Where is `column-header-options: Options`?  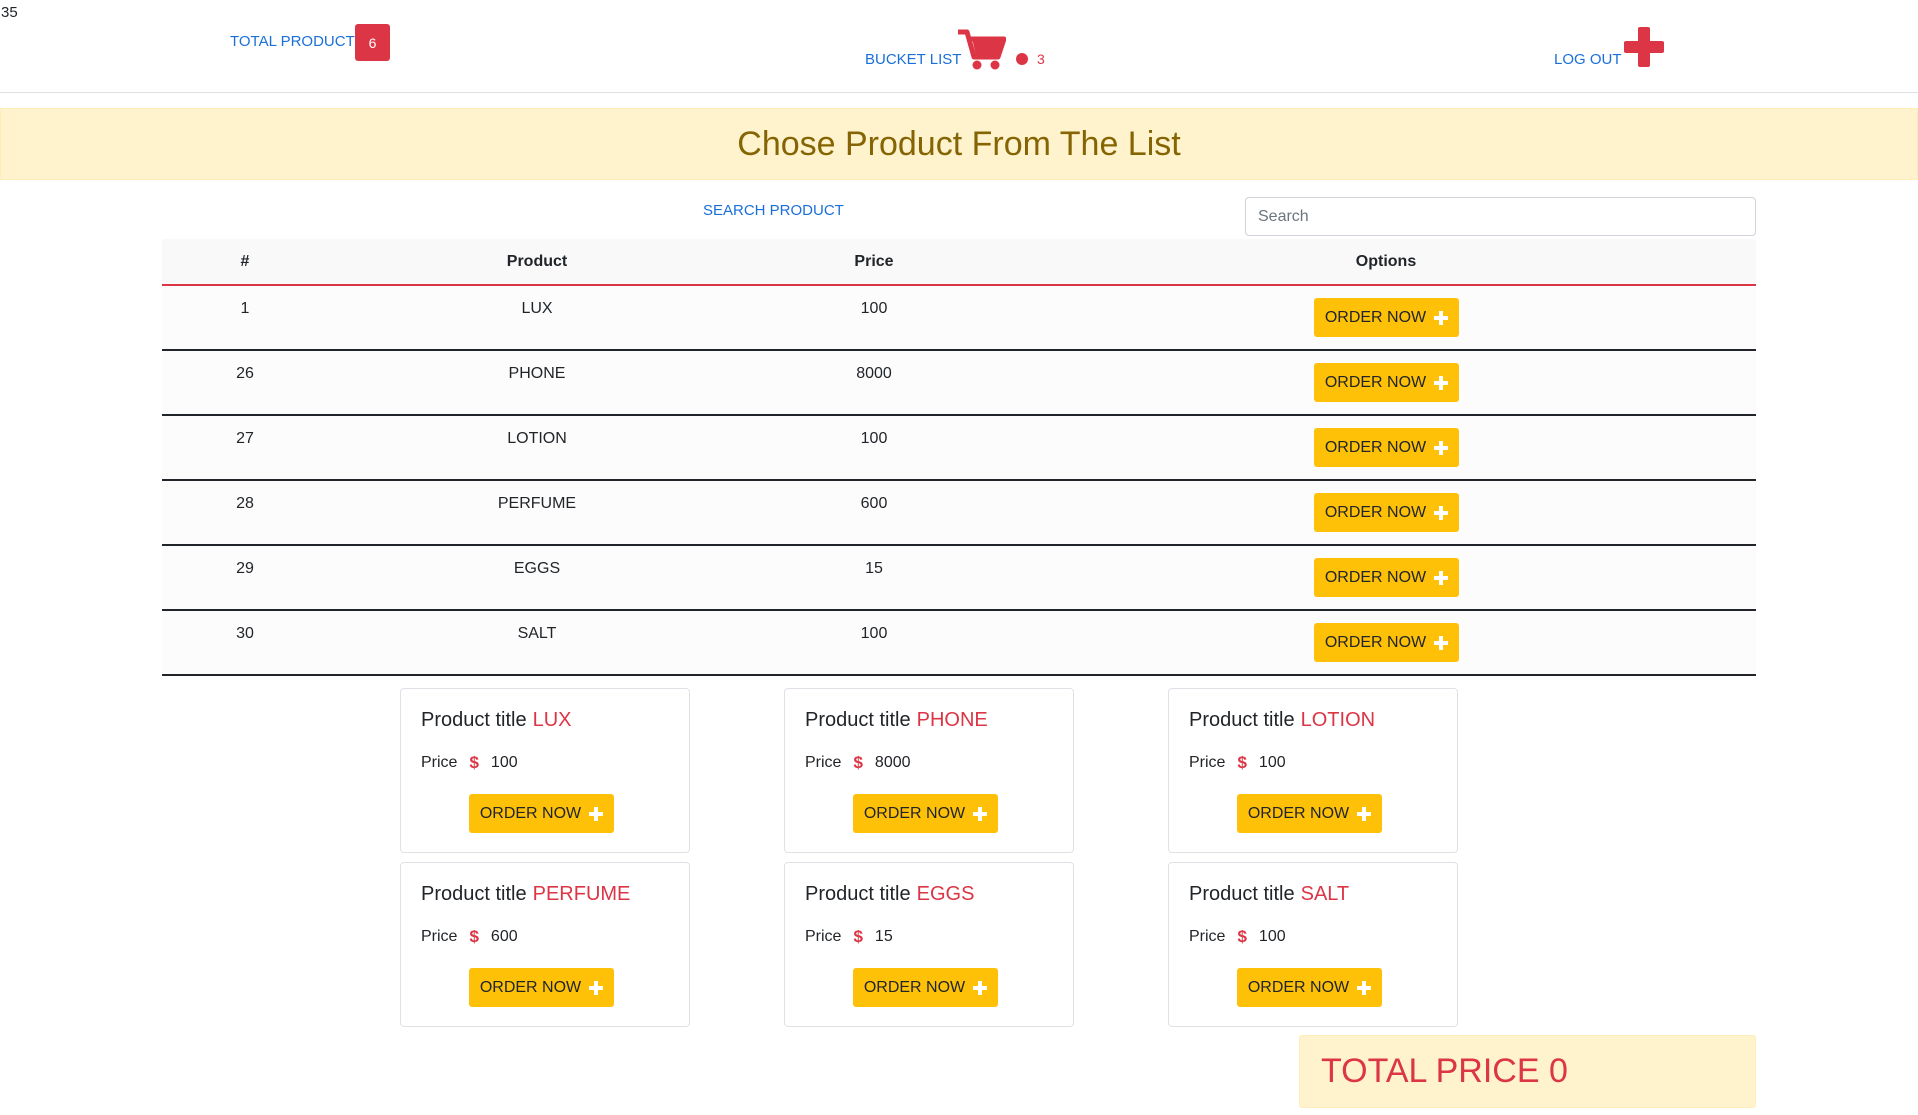
column-header-options: Options is located at coordinates (1386, 261).